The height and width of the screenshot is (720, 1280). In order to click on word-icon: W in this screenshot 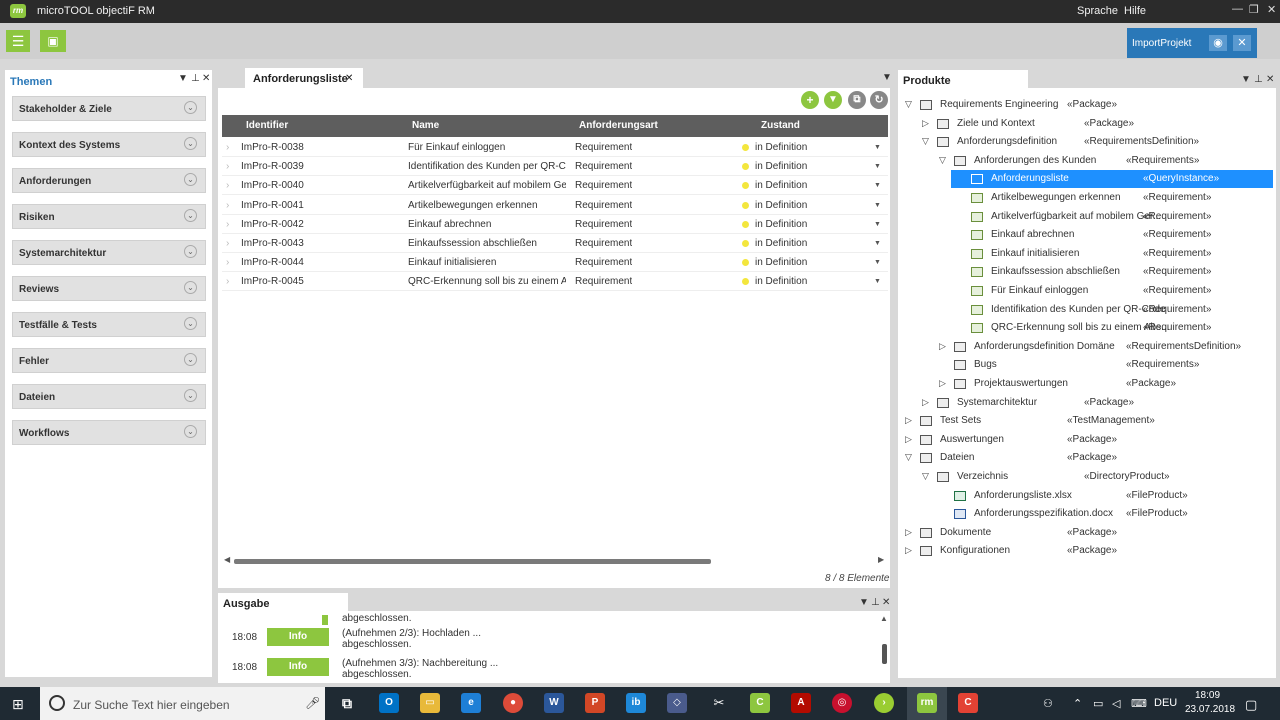, I will do `click(554, 703)`.